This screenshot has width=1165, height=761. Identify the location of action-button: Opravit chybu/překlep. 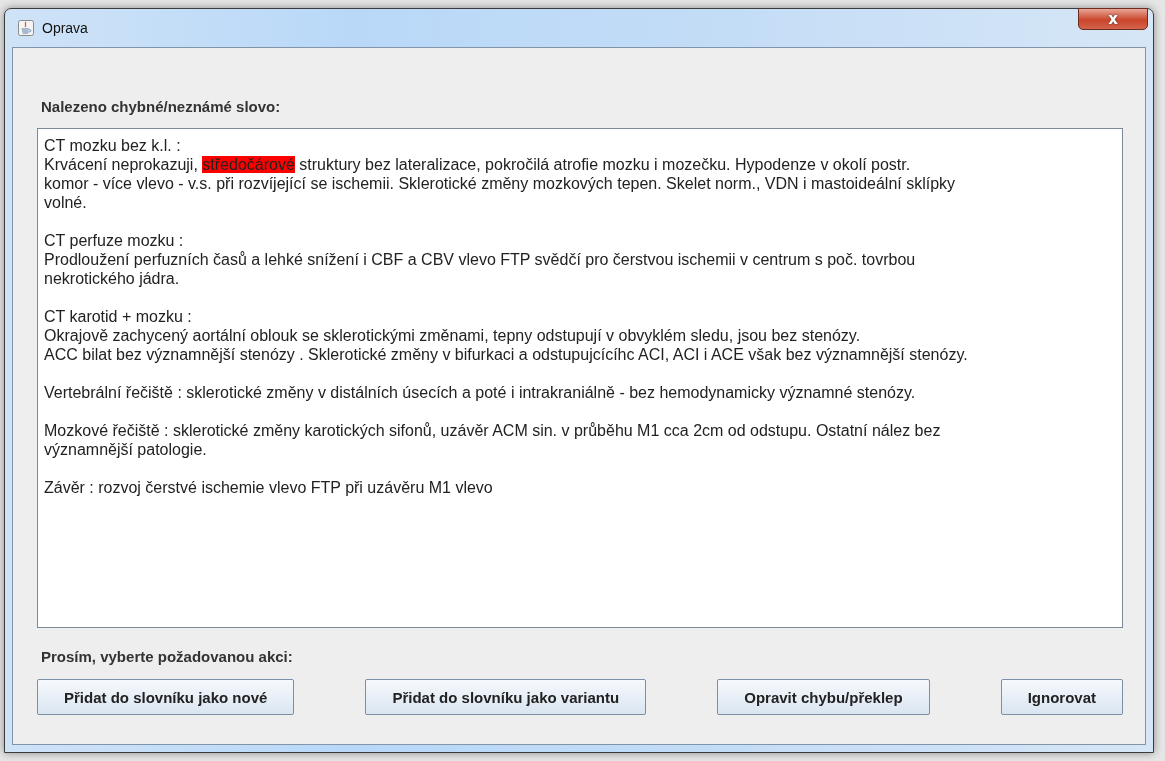
(823, 697).